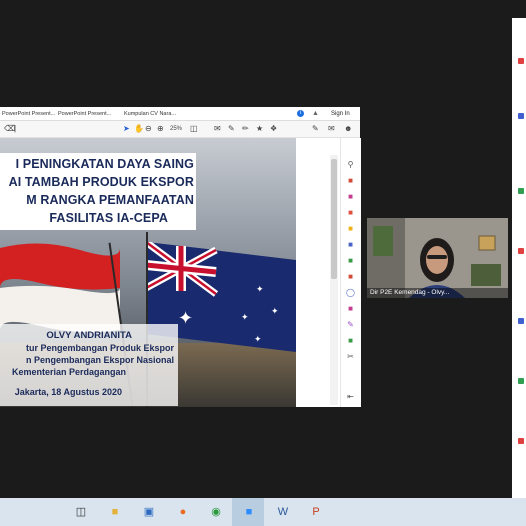 This screenshot has width=526, height=526. Describe the element at coordinates (217, 129) in the screenshot. I see `comment-tool-icon: ✉` at that location.